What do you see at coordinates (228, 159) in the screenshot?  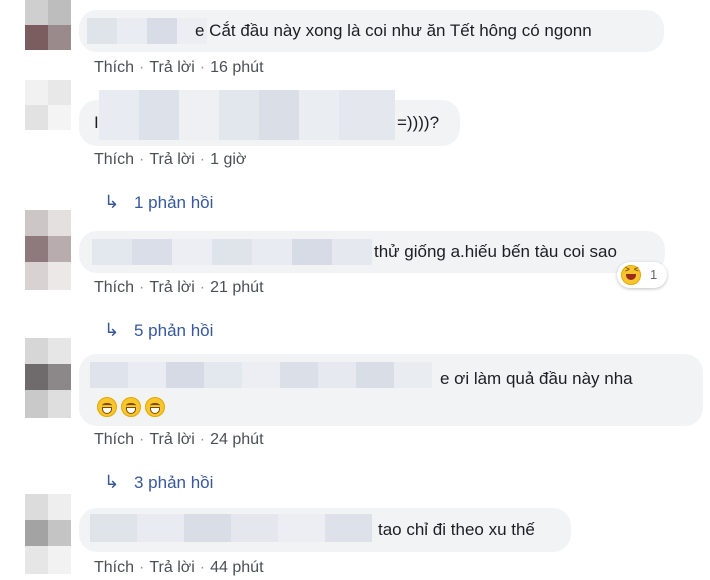 I see `timestamp: 1 giờ` at bounding box center [228, 159].